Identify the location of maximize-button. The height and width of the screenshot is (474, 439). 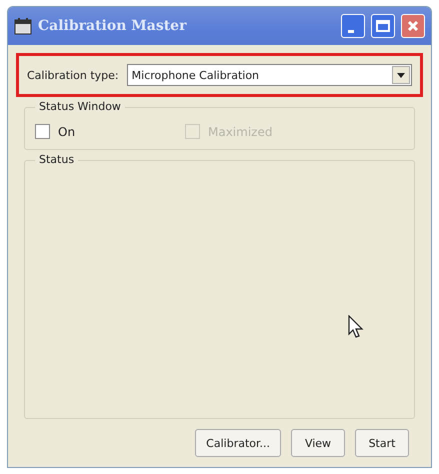
(383, 26).